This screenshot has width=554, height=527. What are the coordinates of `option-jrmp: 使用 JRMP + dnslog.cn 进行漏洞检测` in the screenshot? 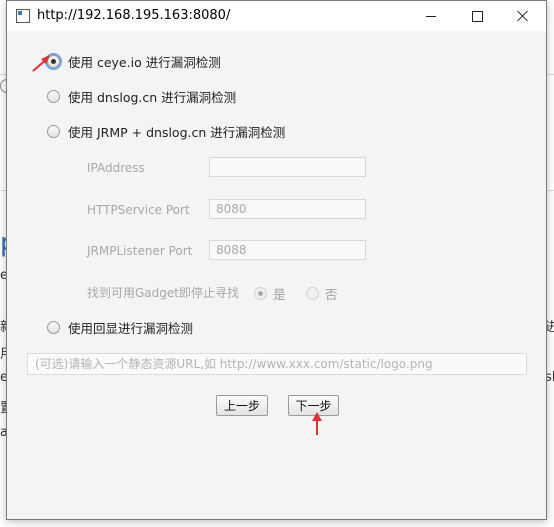 It's located at (166, 131).